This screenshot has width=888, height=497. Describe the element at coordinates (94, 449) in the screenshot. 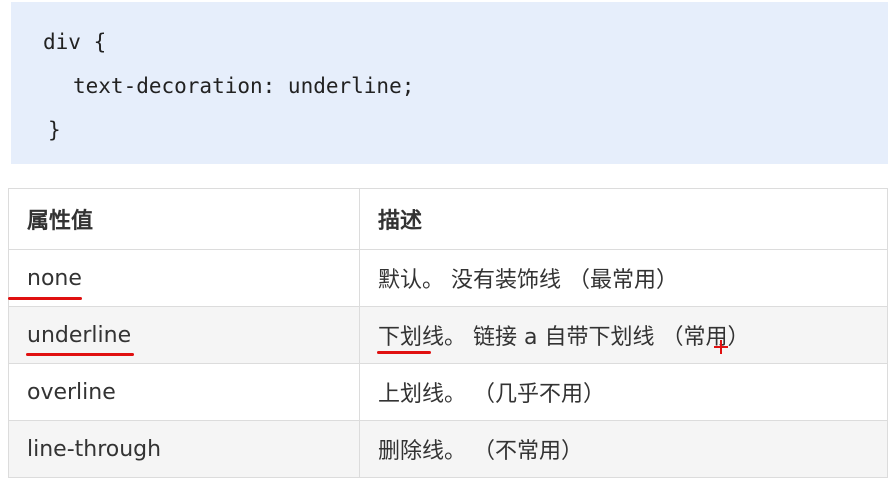

I see `value-text: line-through` at that location.